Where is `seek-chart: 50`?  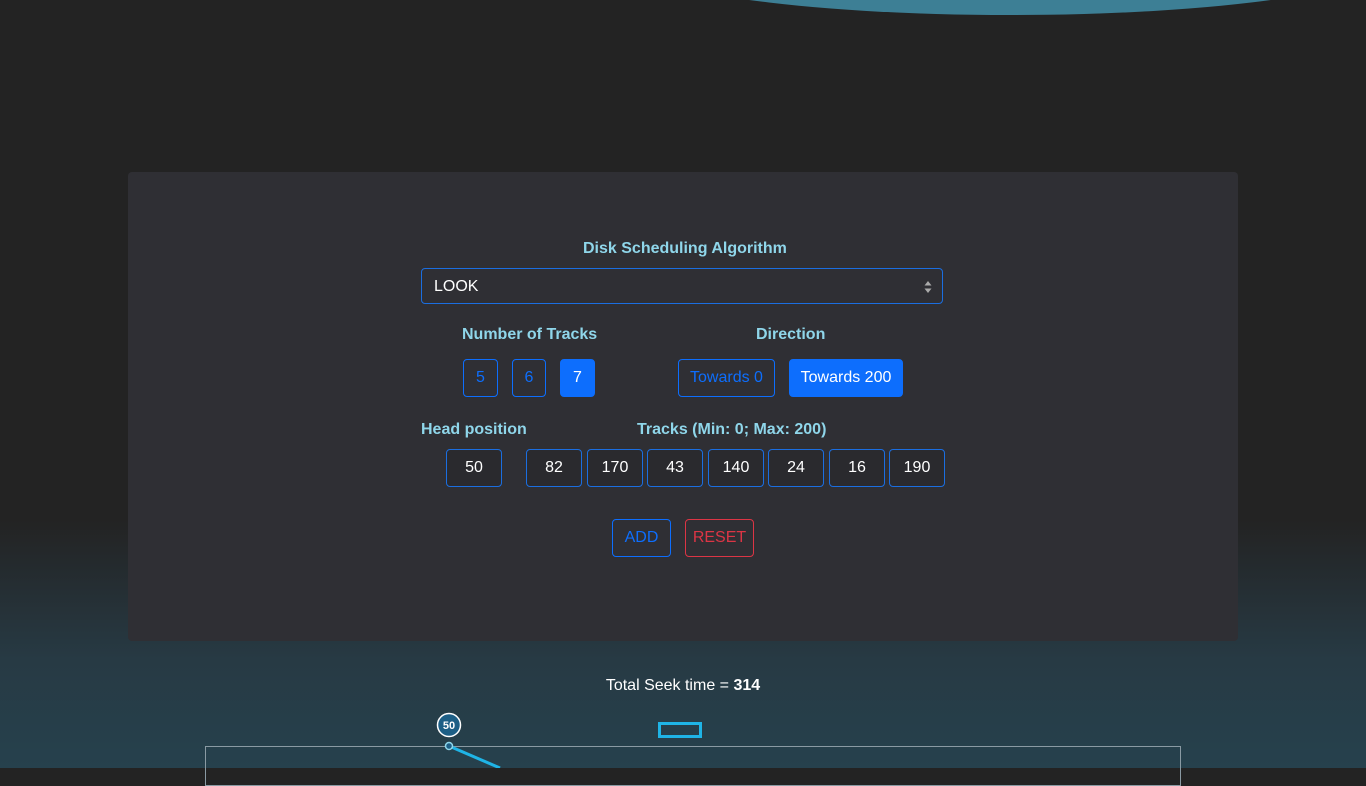 seek-chart: 50 is located at coordinates (569, 740).